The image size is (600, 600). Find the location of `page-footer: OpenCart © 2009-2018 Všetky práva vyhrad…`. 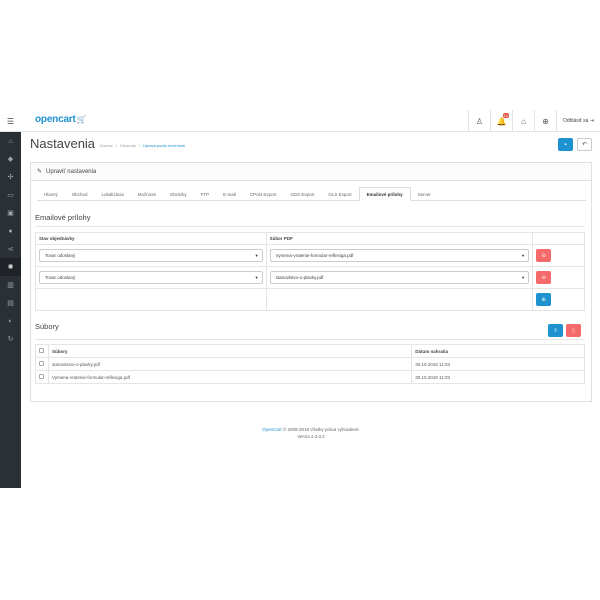

page-footer: OpenCart © 2009-2018 Všetky práva vyhrad… is located at coordinates (311, 433).